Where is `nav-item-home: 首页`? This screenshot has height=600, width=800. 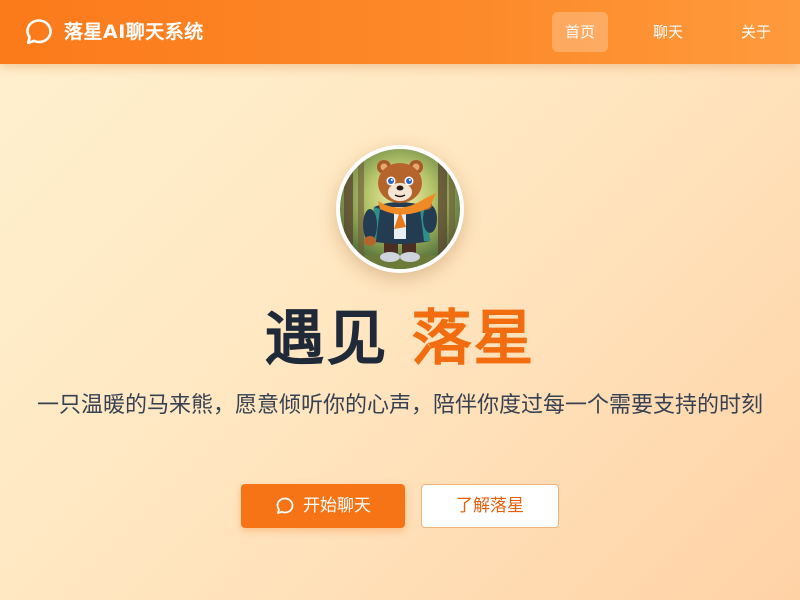 nav-item-home: 首页 is located at coordinates (580, 32).